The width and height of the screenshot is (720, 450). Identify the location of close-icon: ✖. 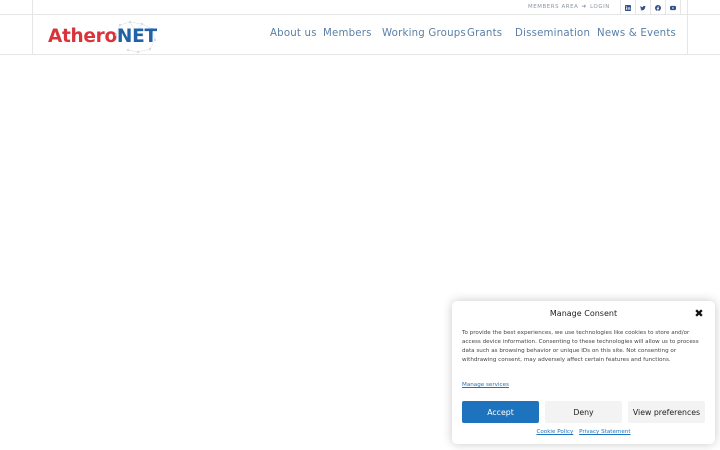
(699, 314).